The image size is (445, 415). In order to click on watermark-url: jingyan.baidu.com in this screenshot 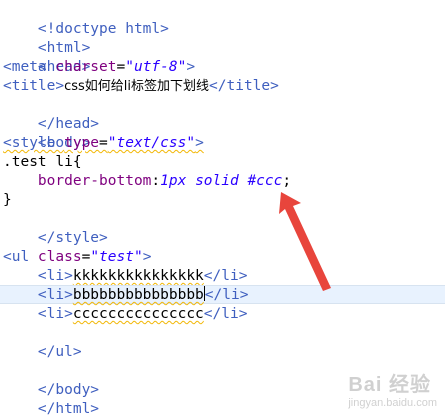, I will do `click(392, 403)`.